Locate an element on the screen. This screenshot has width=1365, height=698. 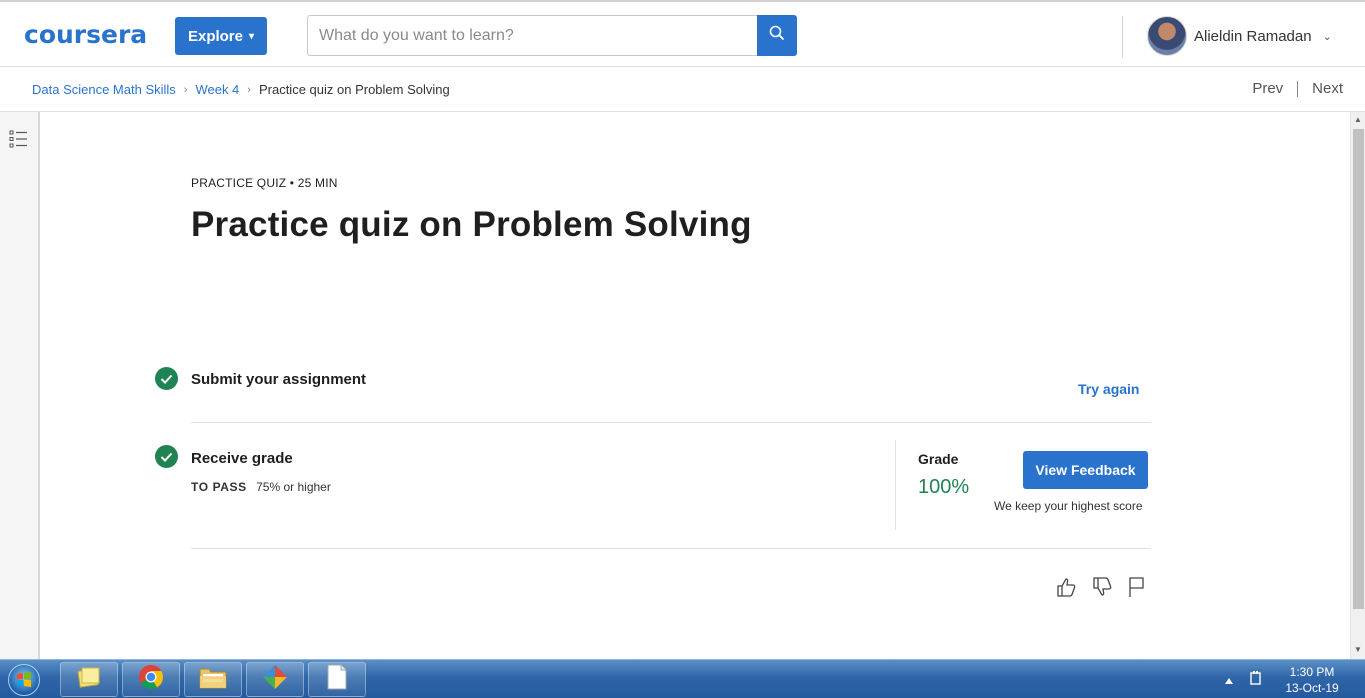
taskbar-chrome is located at coordinates (151, 679).